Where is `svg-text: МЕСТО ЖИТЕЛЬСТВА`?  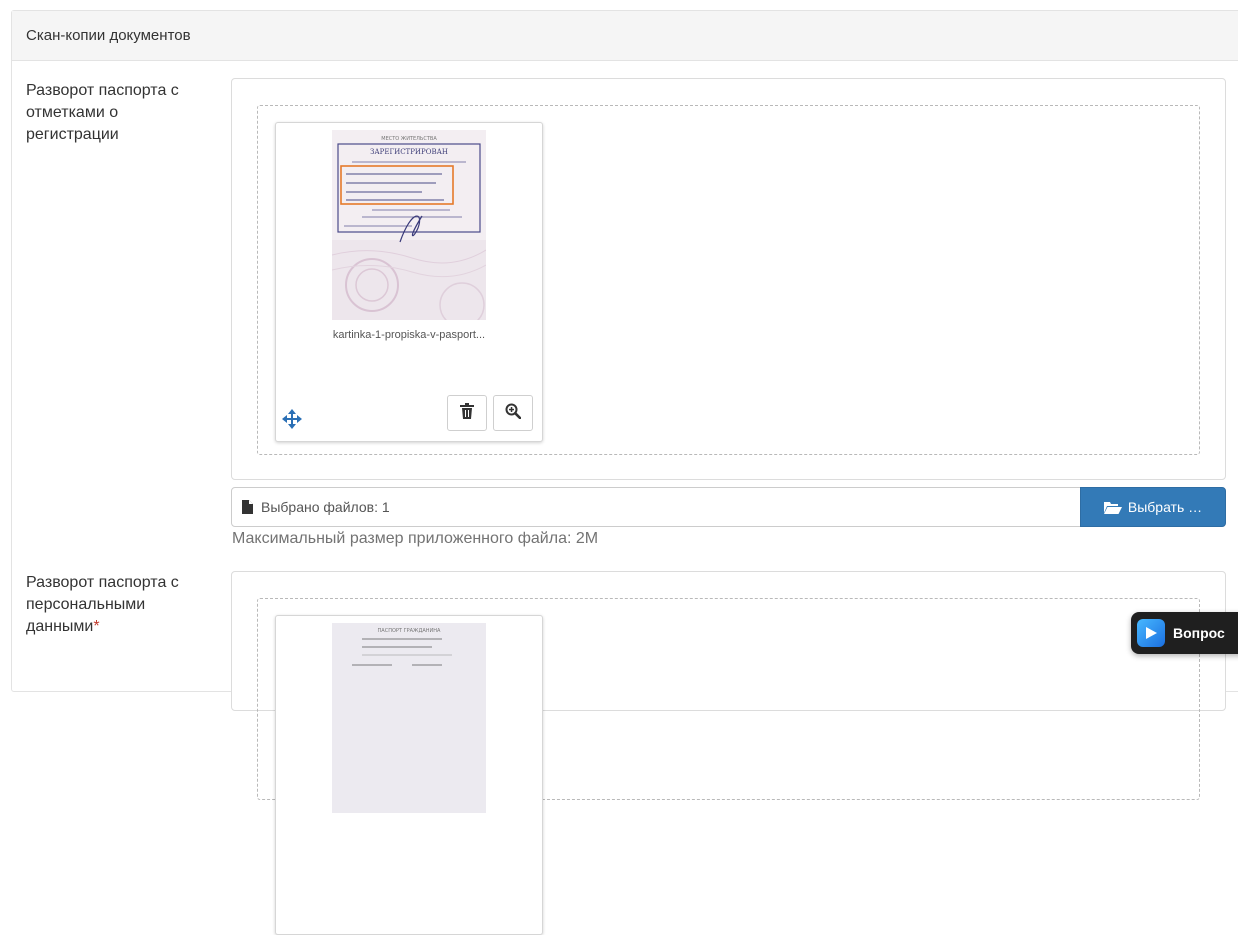
svg-text: МЕСТО ЖИТЕЛЬСТВА is located at coordinates (409, 139).